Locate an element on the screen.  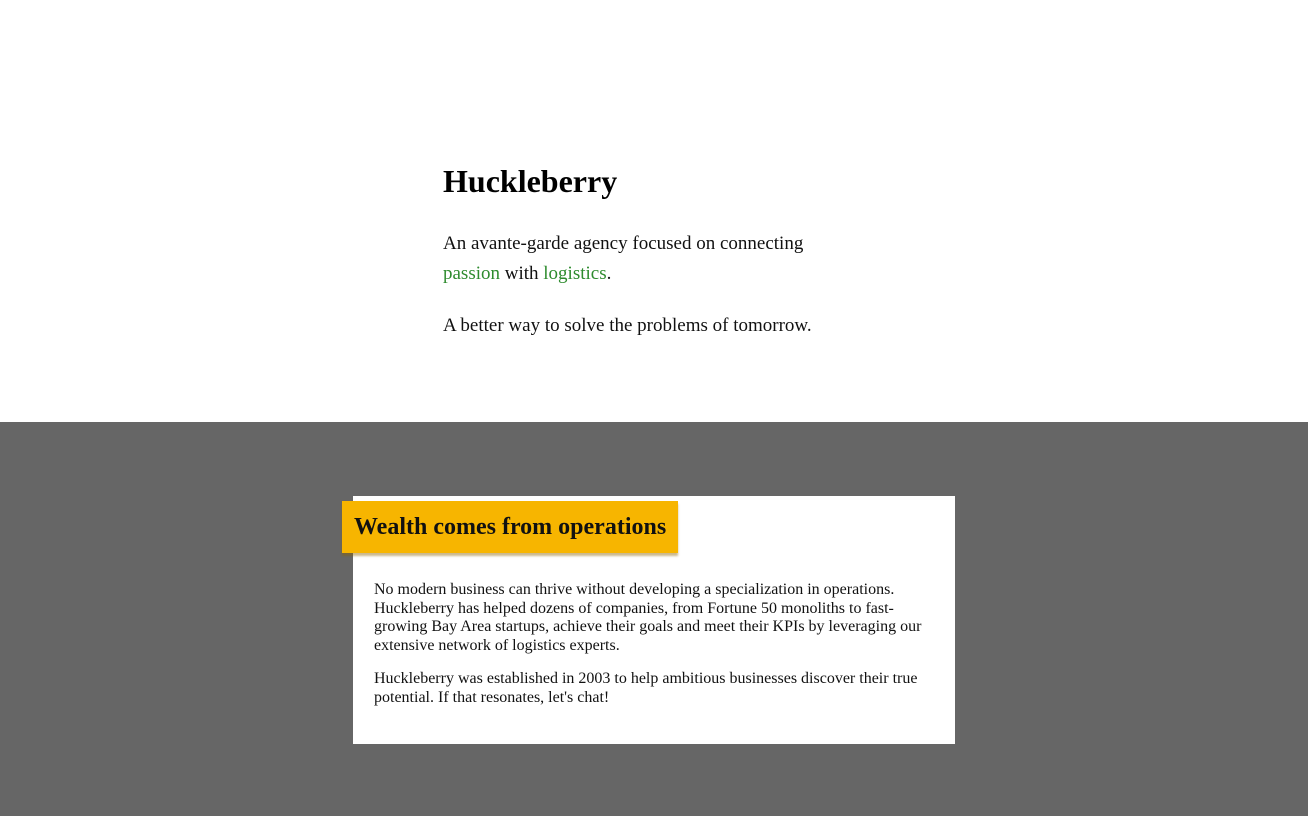
tagline-mid-text: with is located at coordinates (522, 273).